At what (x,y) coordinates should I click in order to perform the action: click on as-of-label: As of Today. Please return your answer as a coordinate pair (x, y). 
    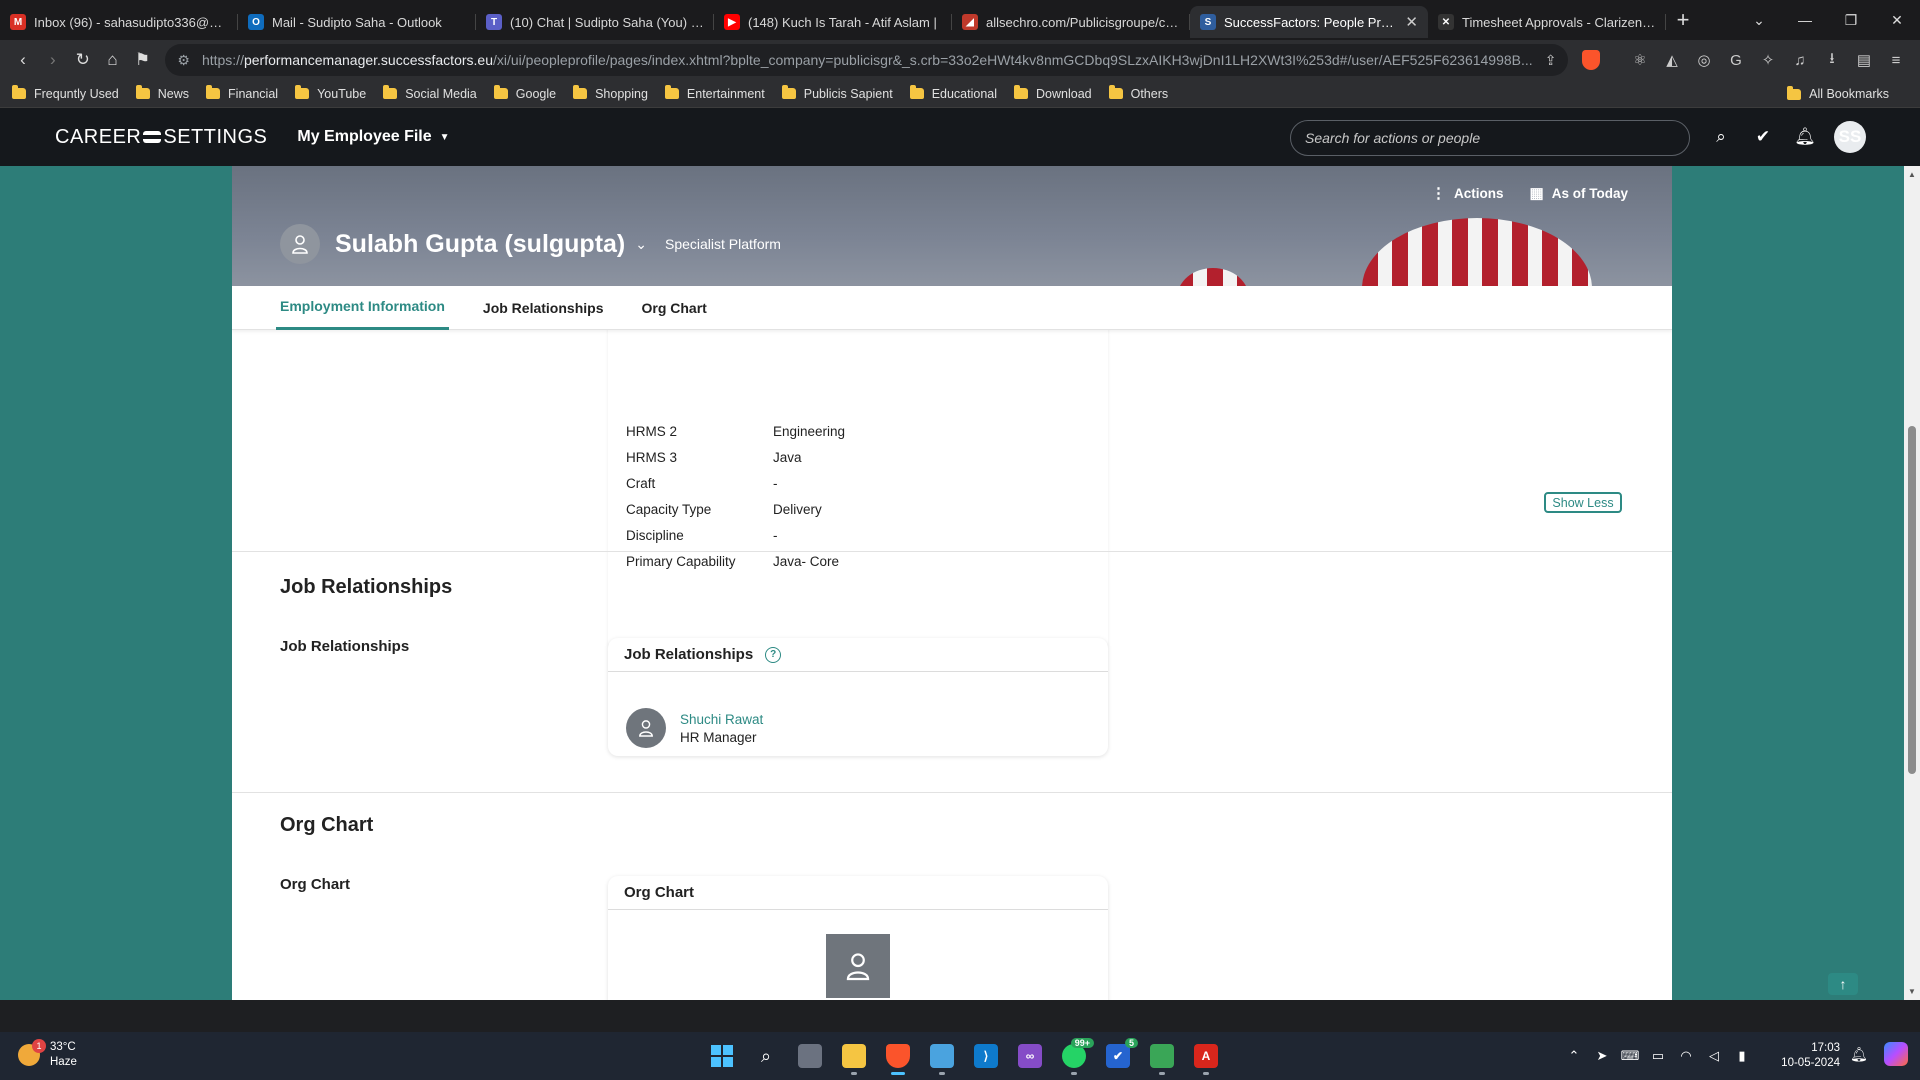
    Looking at the image, I should click on (1589, 193).